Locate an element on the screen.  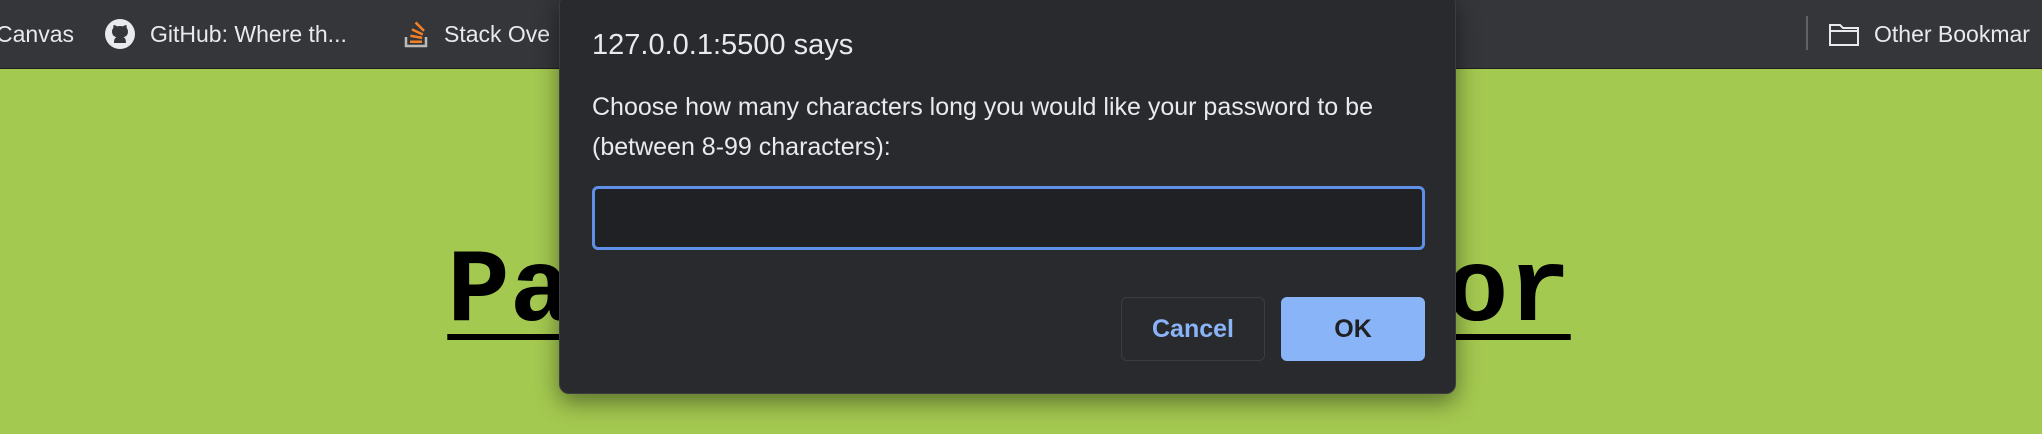
bookmark-canvas: Canvas is located at coordinates (37, 34).